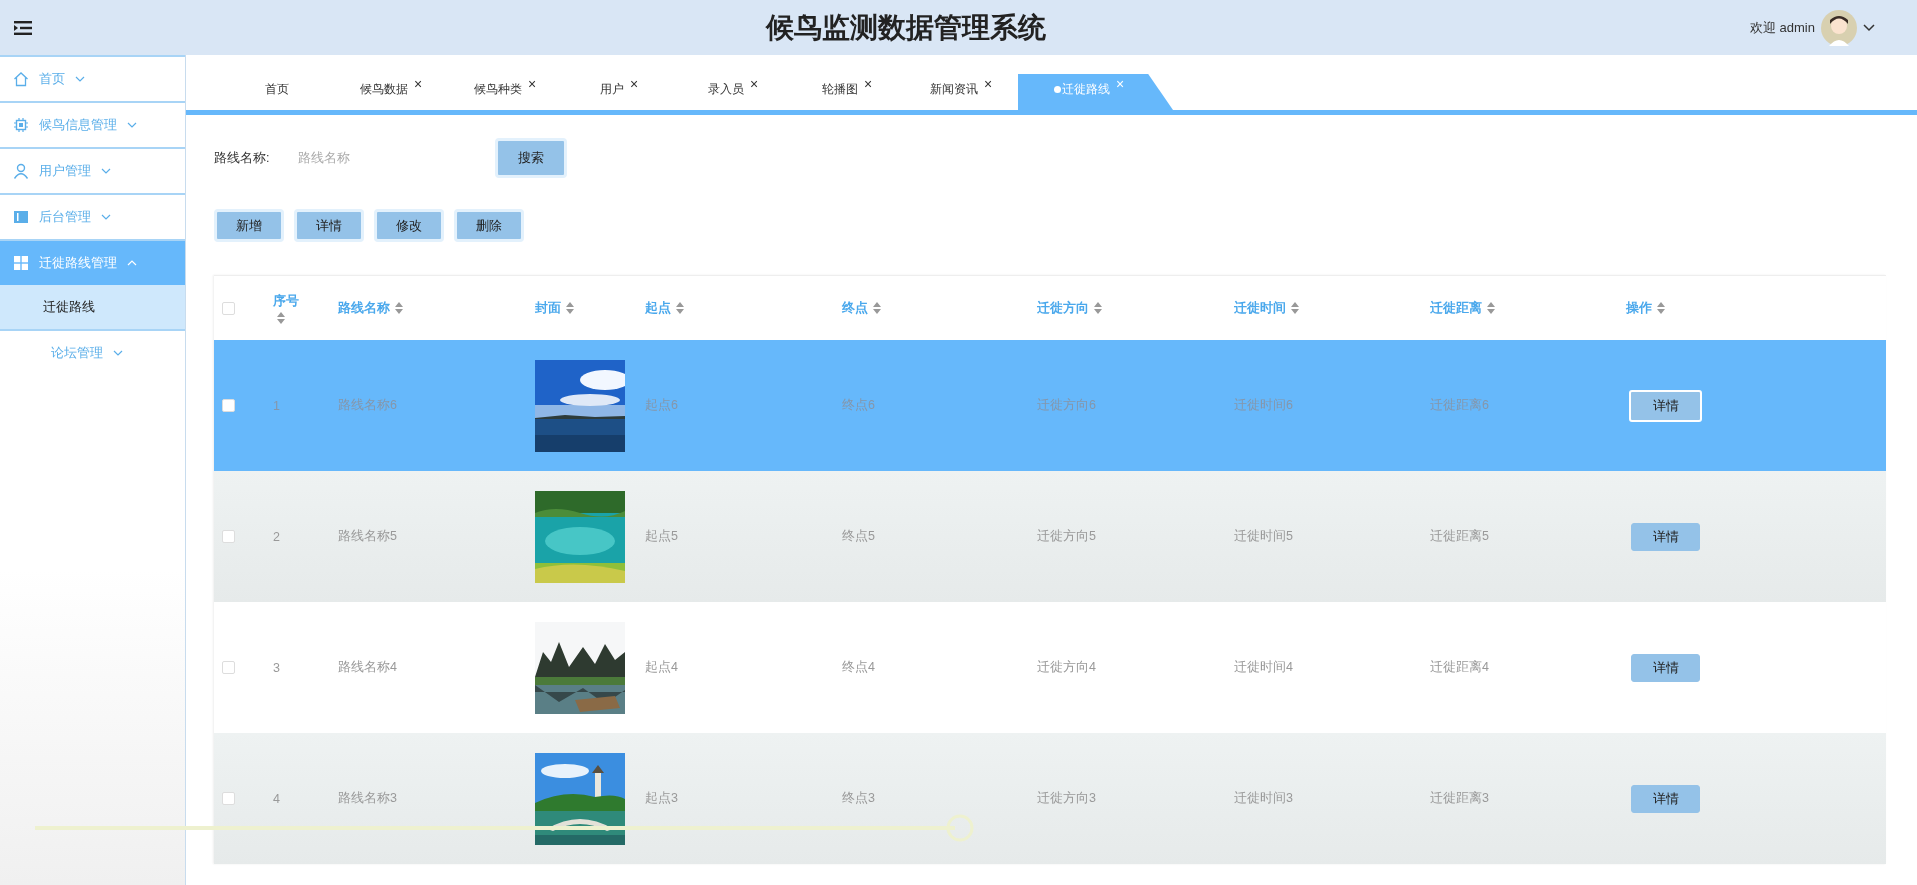 This screenshot has height=885, width=1917. Describe the element at coordinates (858, 405) in the screenshot. I see `table-cell: 终点6` at that location.